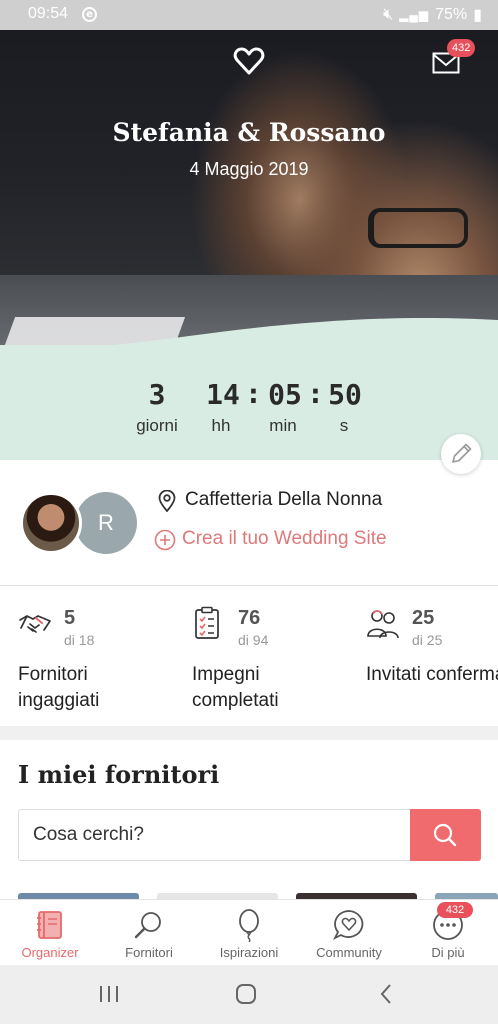 This screenshot has width=498, height=1024. What do you see at coordinates (249, 618) in the screenshot?
I see `stat-tasks-value: 76` at bounding box center [249, 618].